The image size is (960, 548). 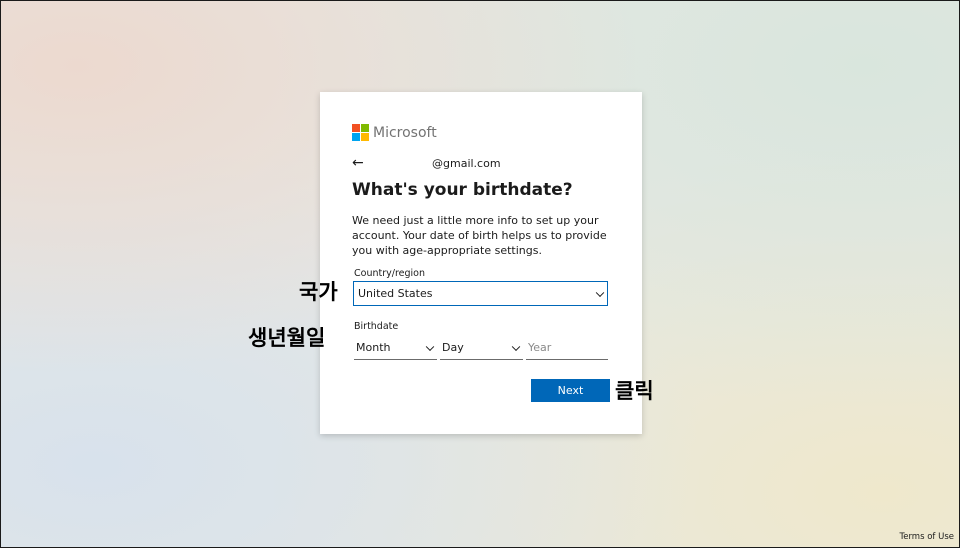 I want to click on account-email: @gmail.com, so click(x=466, y=163).